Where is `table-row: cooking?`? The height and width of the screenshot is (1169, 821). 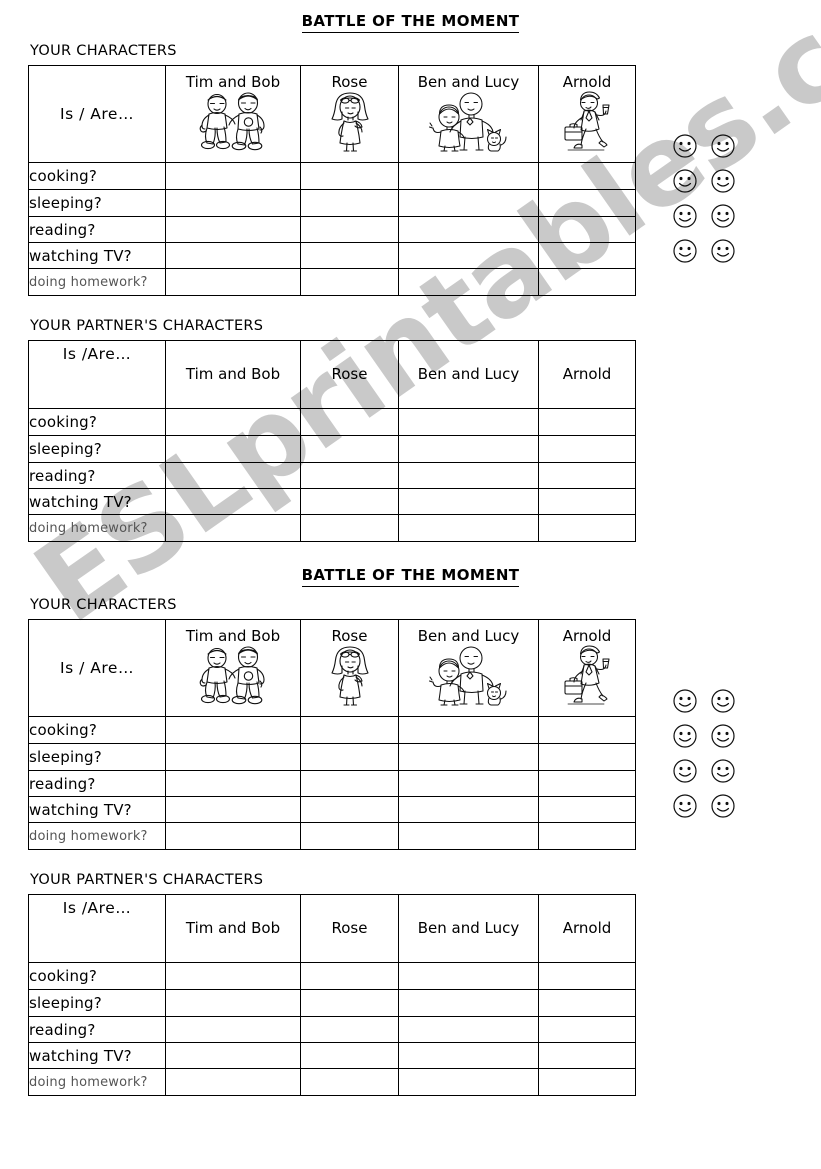 table-row: cooking? is located at coordinates (332, 422).